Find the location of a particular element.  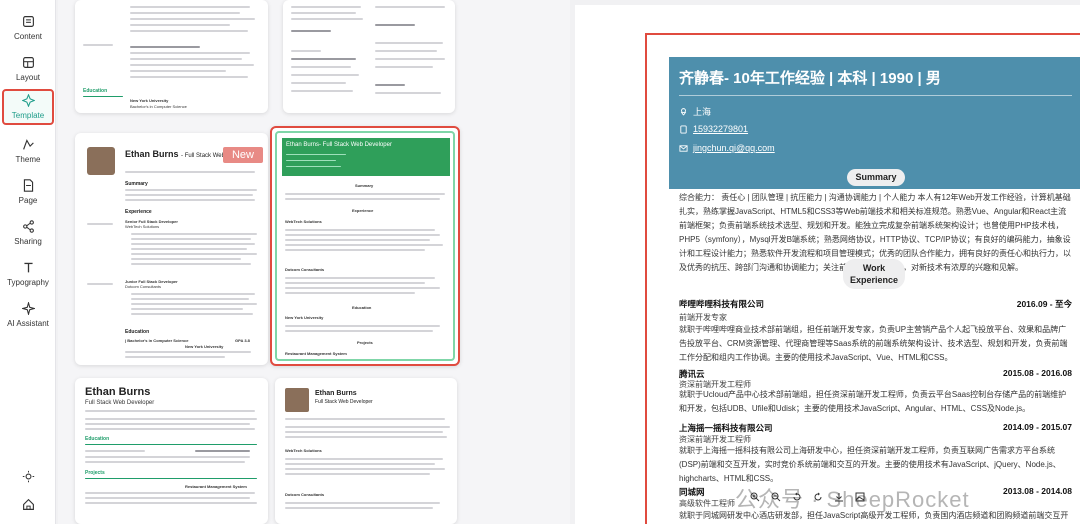

rotate-right-icon is located at coordinates (818, 497).